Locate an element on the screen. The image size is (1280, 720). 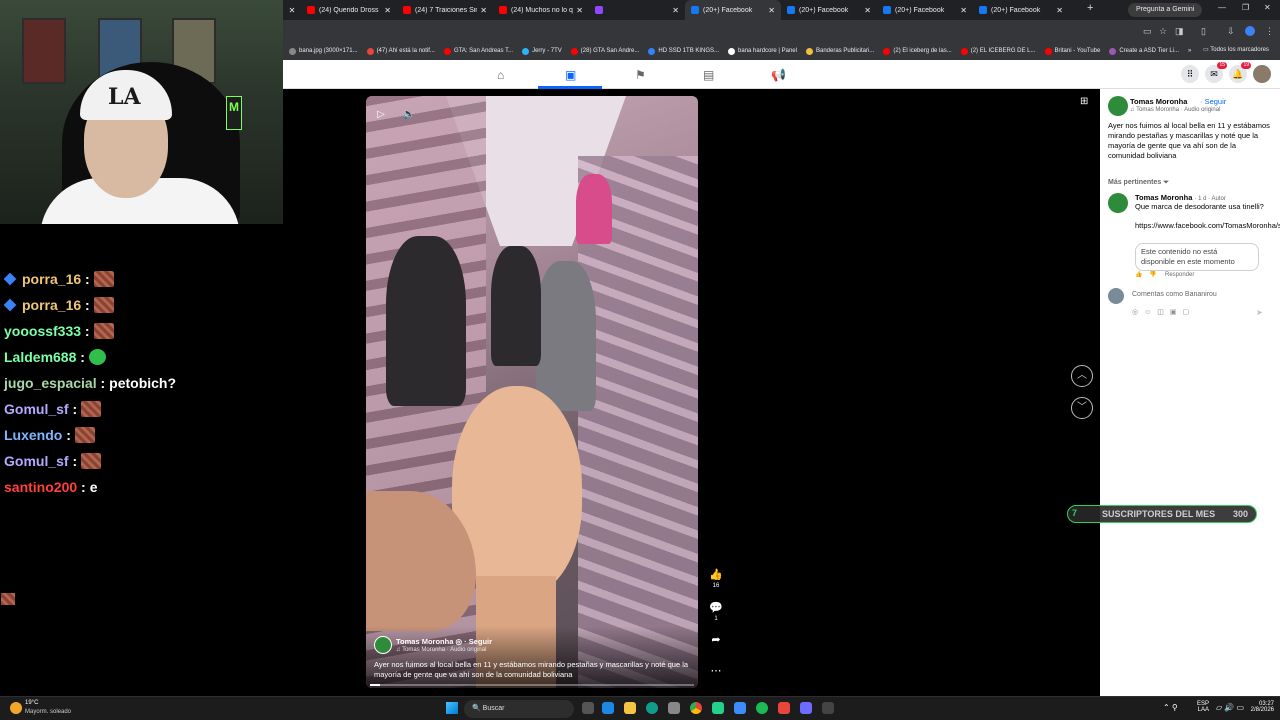
previous-reel-icon: ︿ is located at coordinates (1082, 376).